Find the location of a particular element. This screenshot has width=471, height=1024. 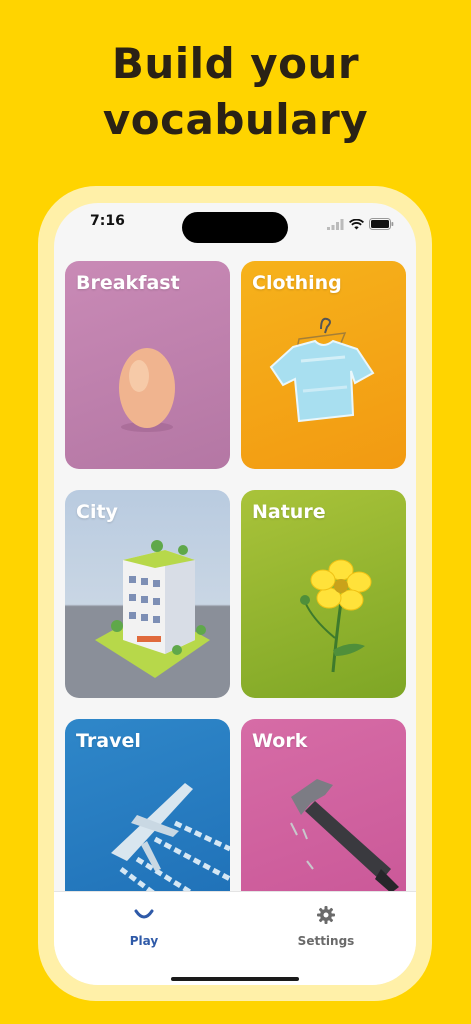

status-bar: 7:16 is located at coordinates (235, 228).